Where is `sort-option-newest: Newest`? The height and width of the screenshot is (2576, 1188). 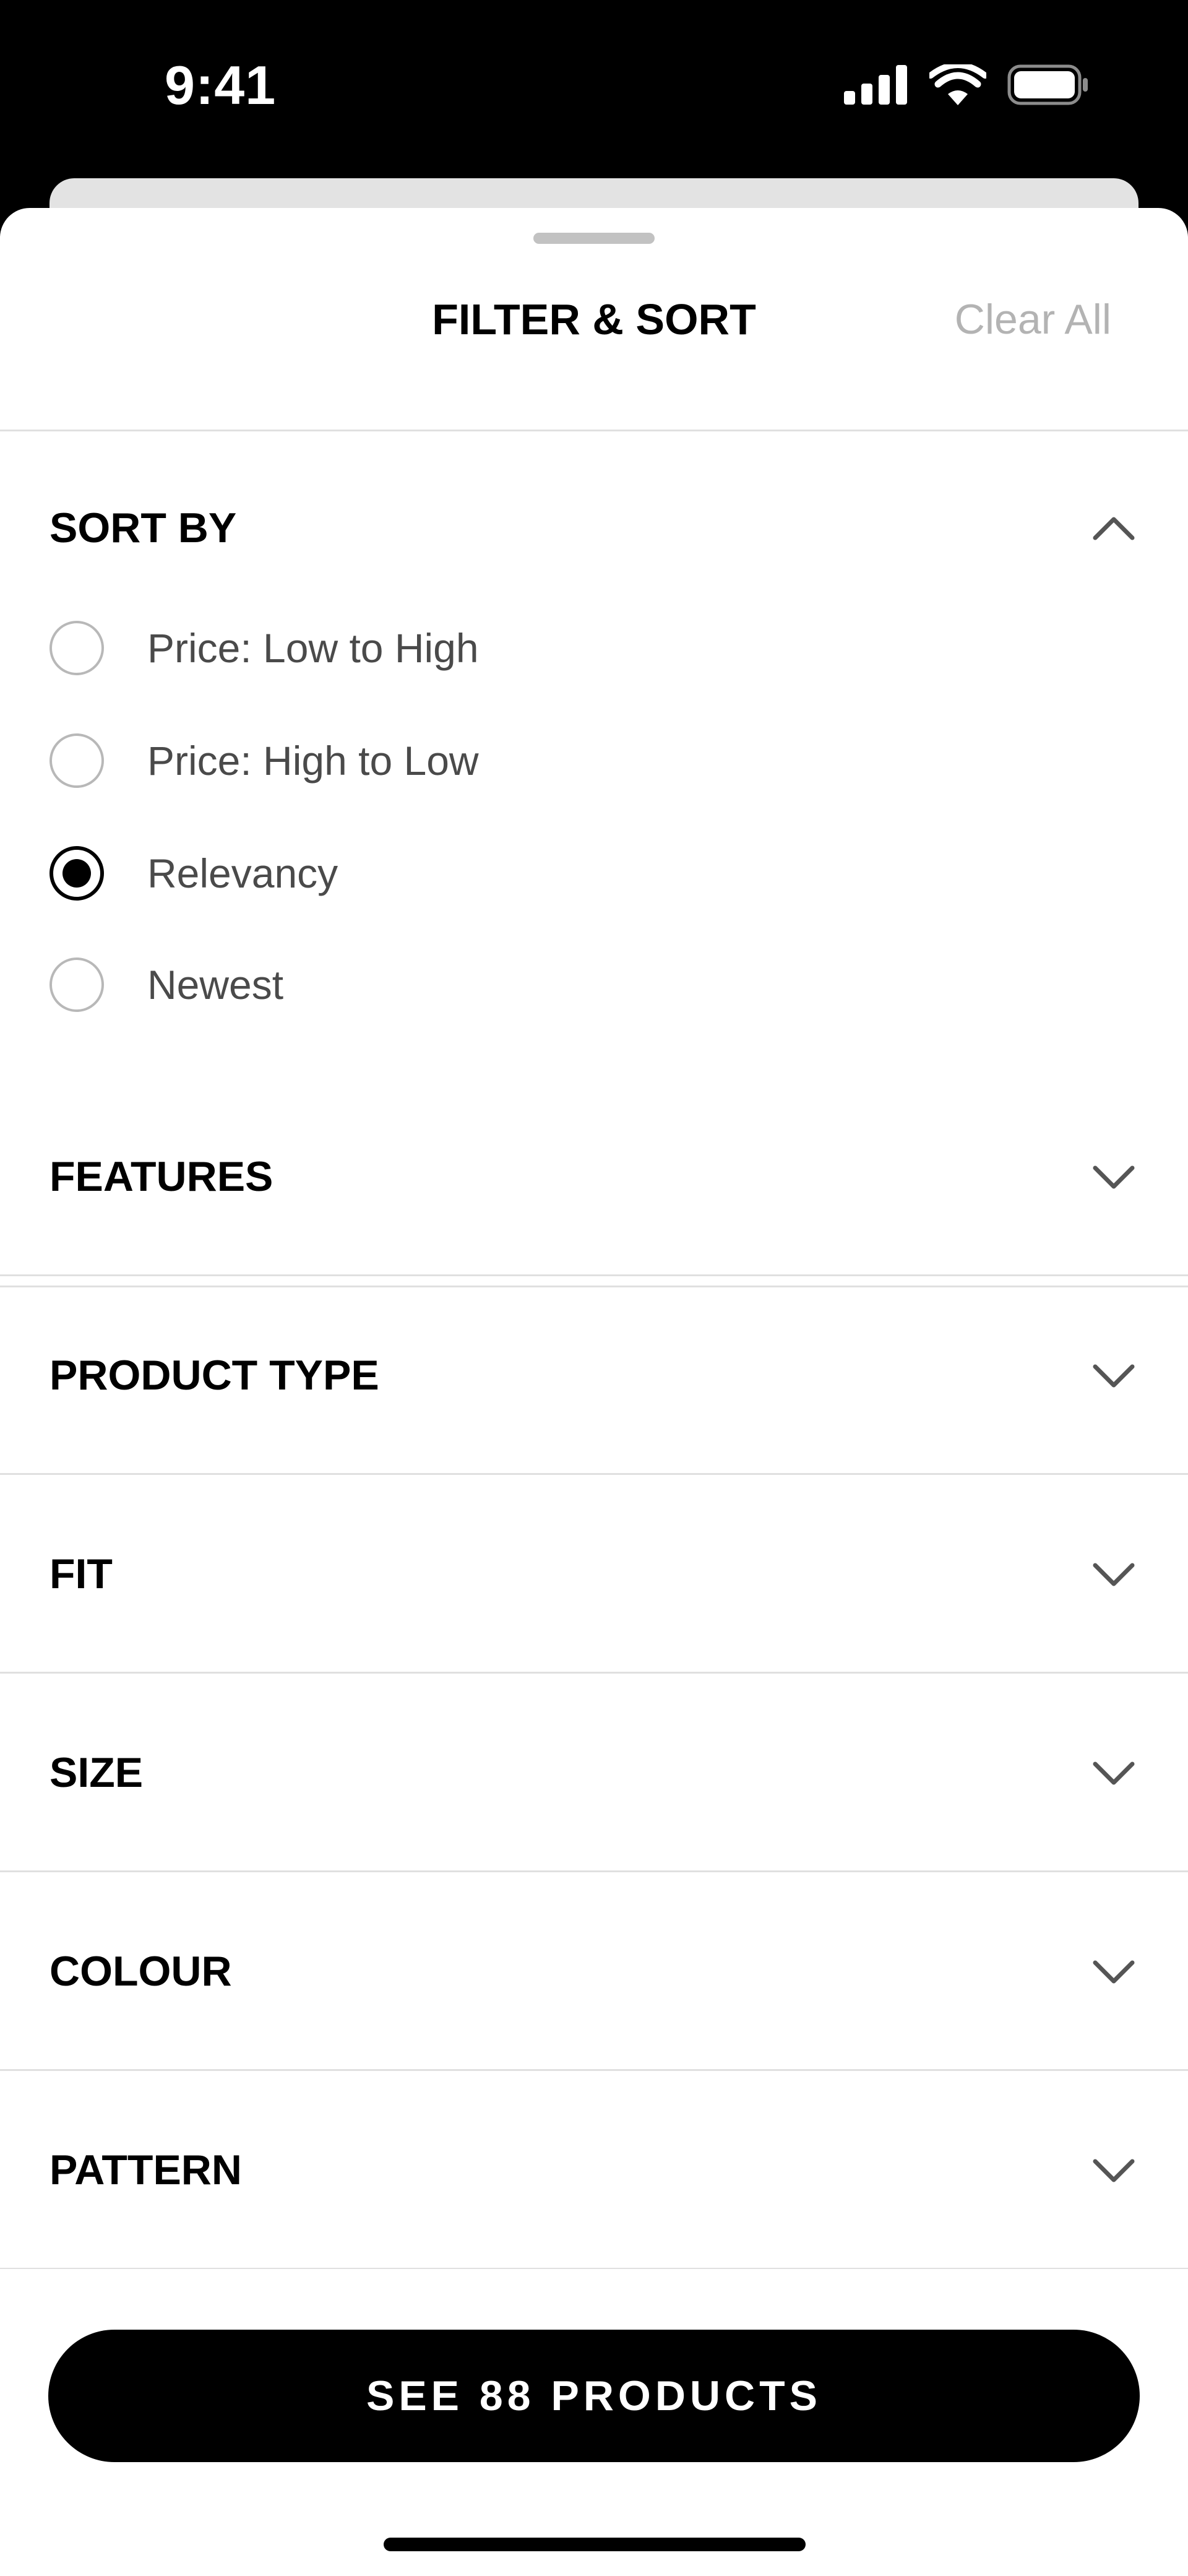 sort-option-newest: Newest is located at coordinates (421, 985).